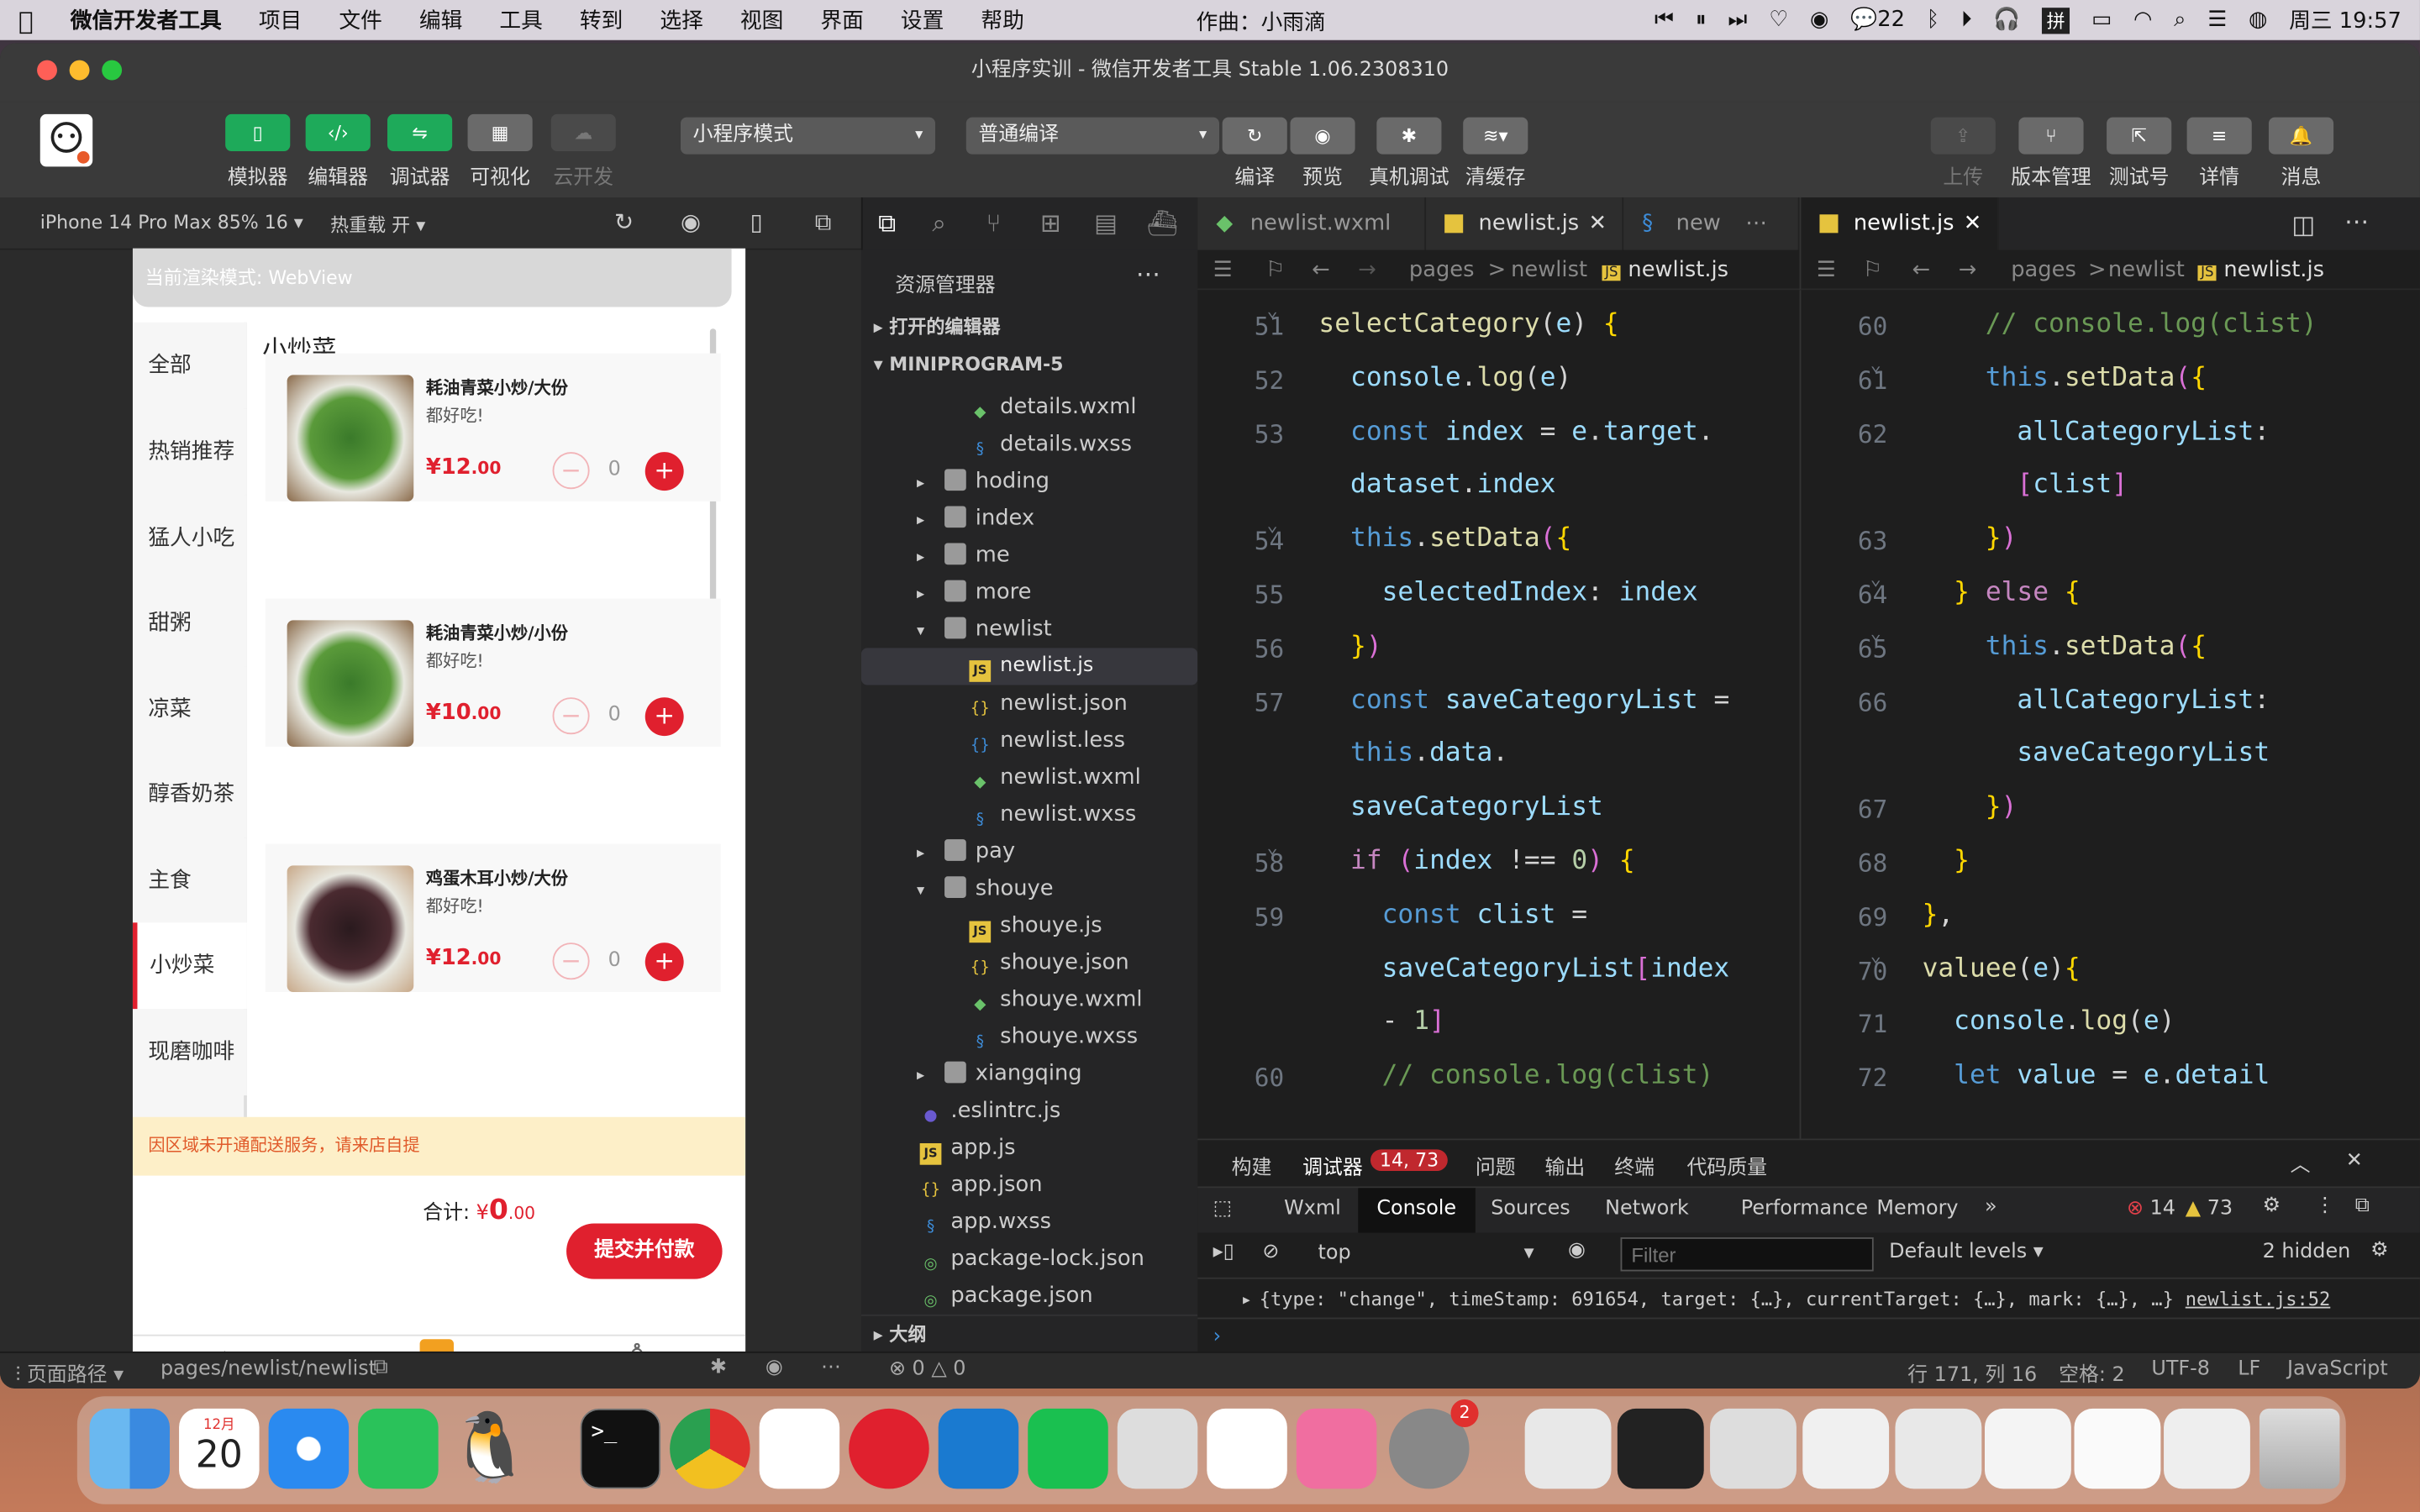 The height and width of the screenshot is (1512, 2420). What do you see at coordinates (1779, 20) in the screenshot?
I see `heart-icon: ♡` at bounding box center [1779, 20].